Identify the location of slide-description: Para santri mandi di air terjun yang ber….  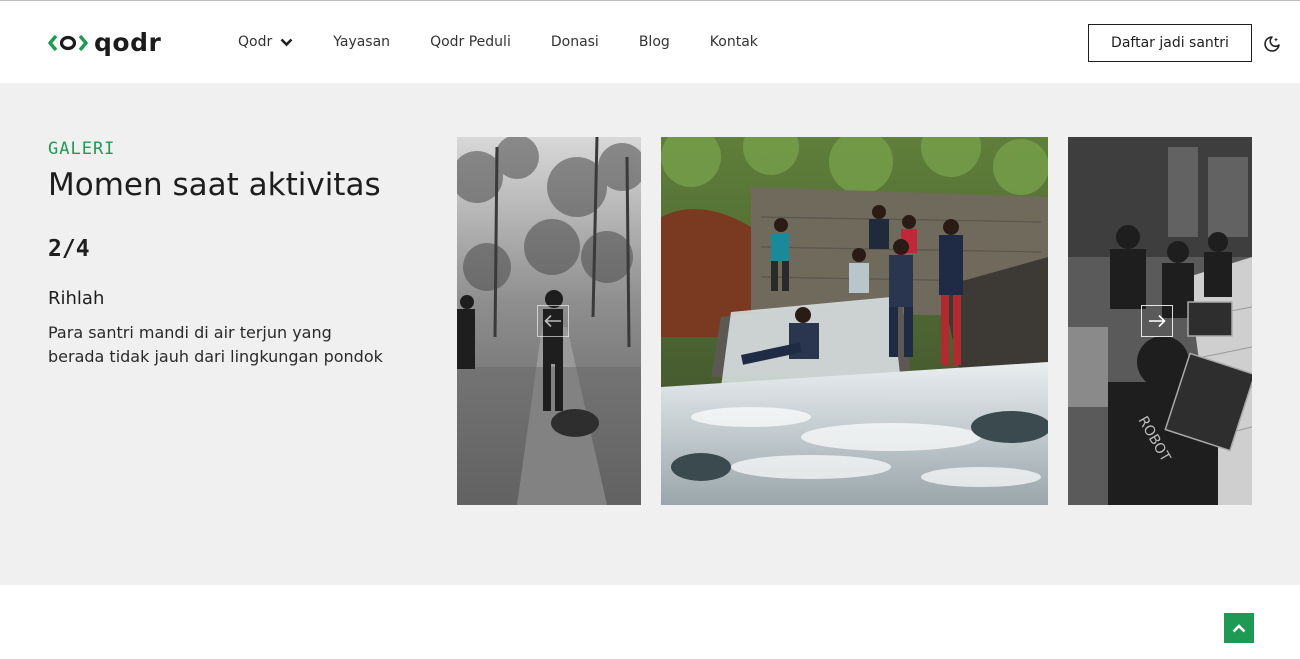
(215, 344).